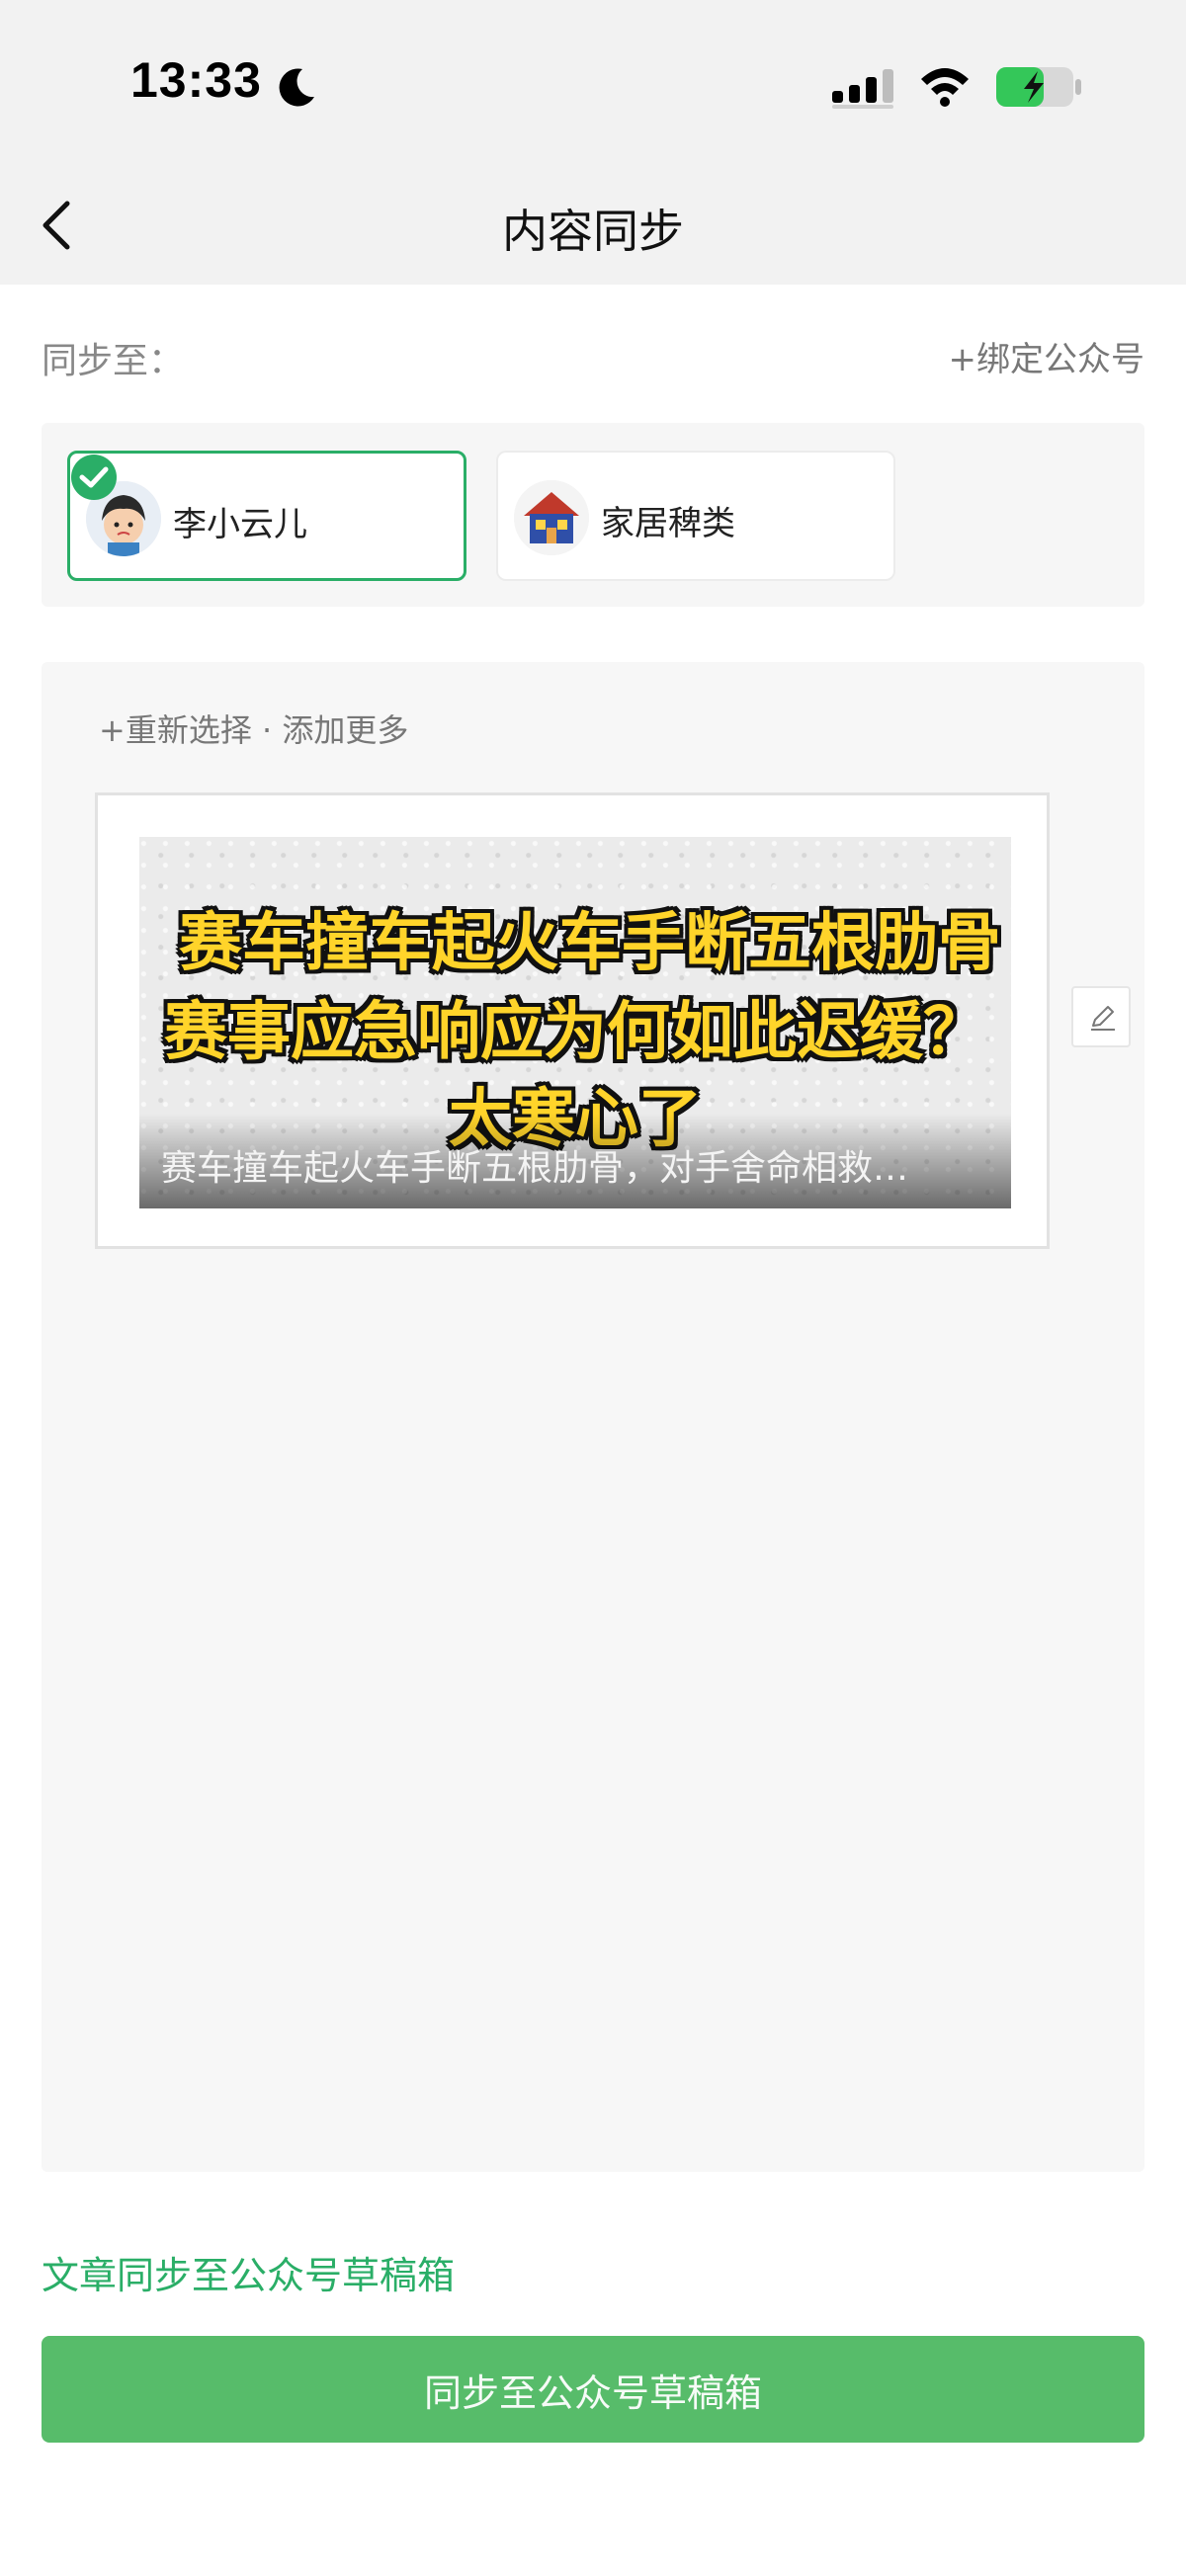 This screenshot has width=1186, height=2576. I want to click on sync-to-draft-button: 同步至公众号草稿箱, so click(593, 2389).